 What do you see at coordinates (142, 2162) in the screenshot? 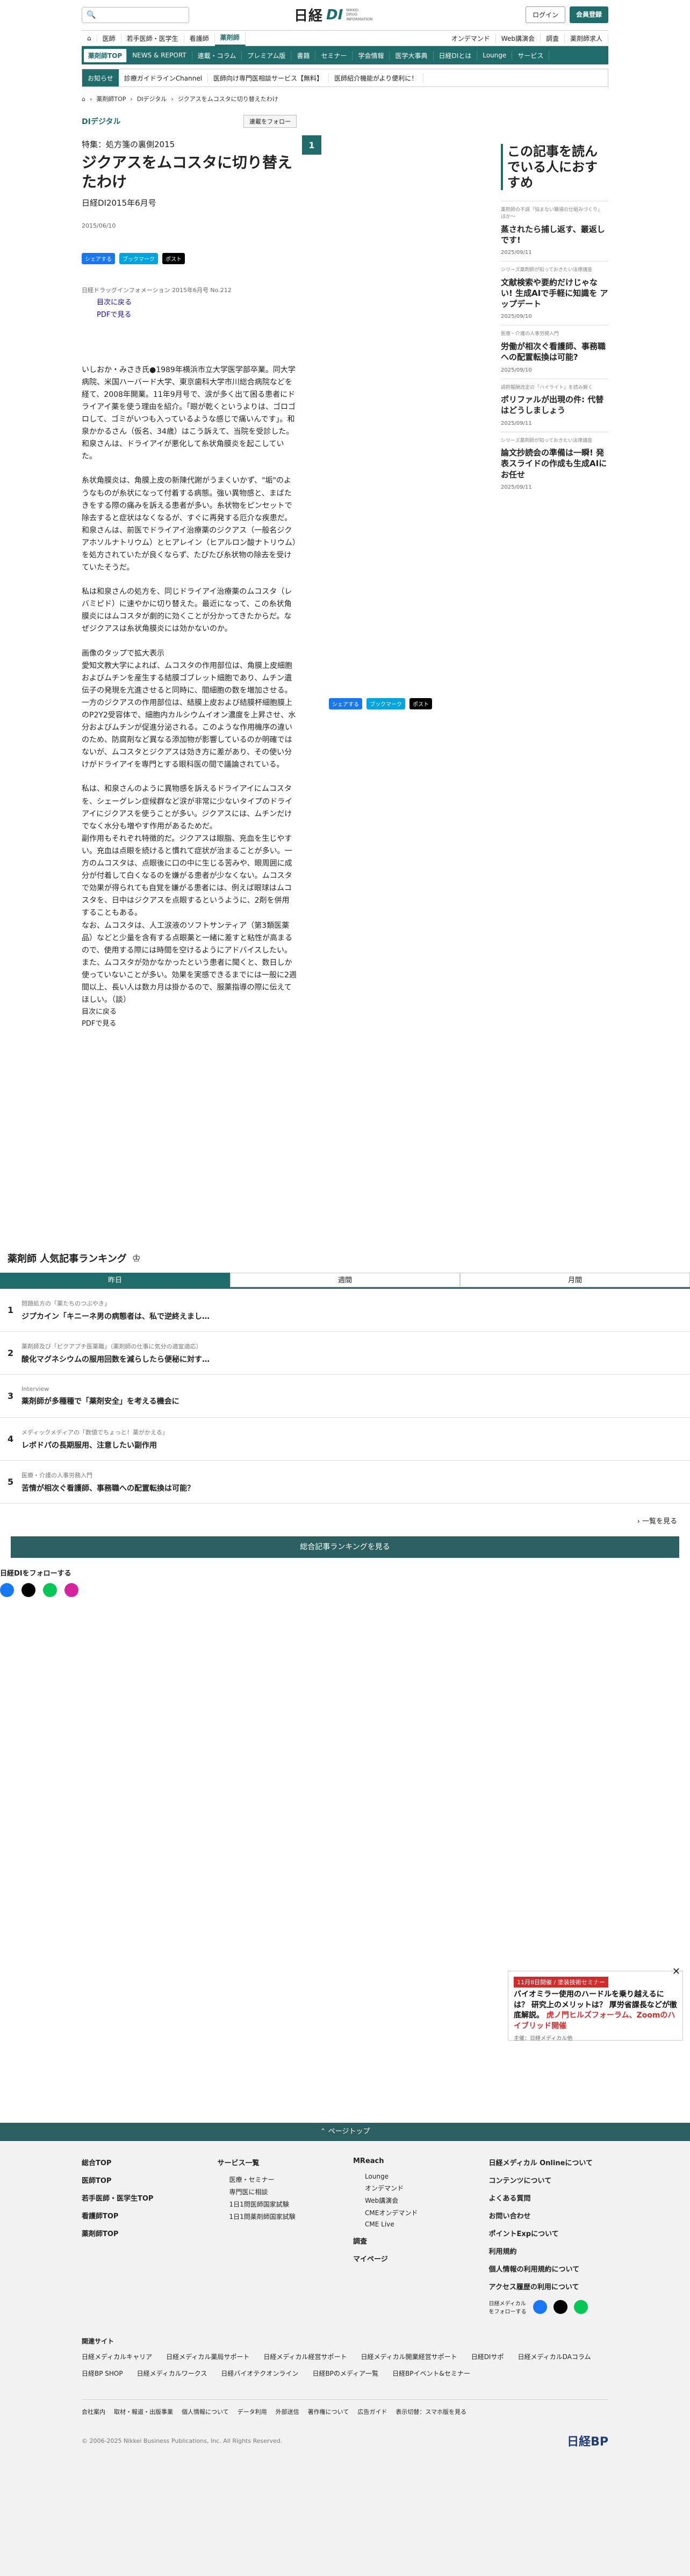
I see `footer-link: 総合TOP` at bounding box center [142, 2162].